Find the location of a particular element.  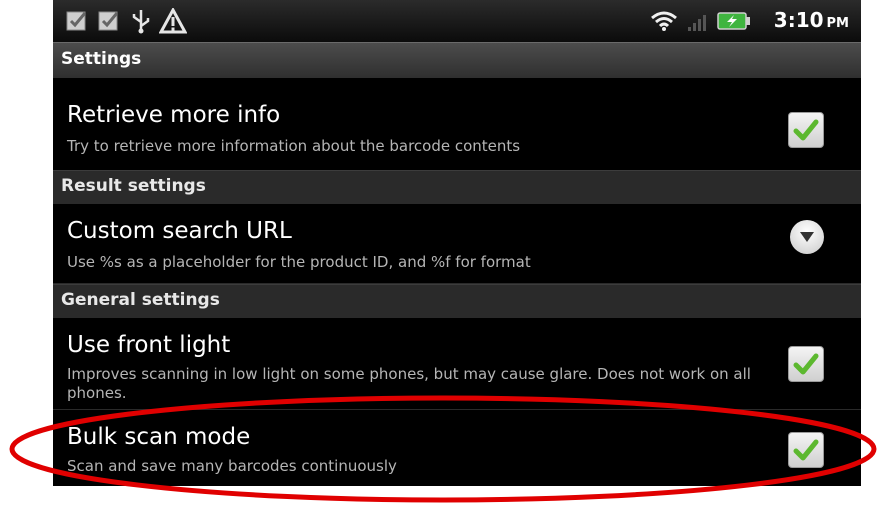

signal-icon is located at coordinates (697, 23).